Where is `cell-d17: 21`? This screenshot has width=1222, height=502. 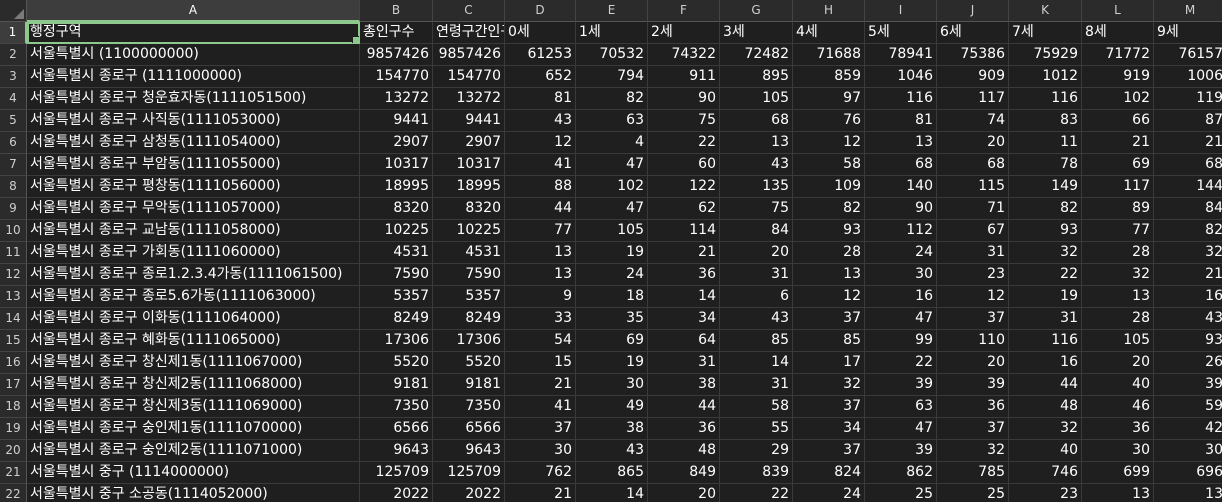
cell-d17: 21 is located at coordinates (540, 385).